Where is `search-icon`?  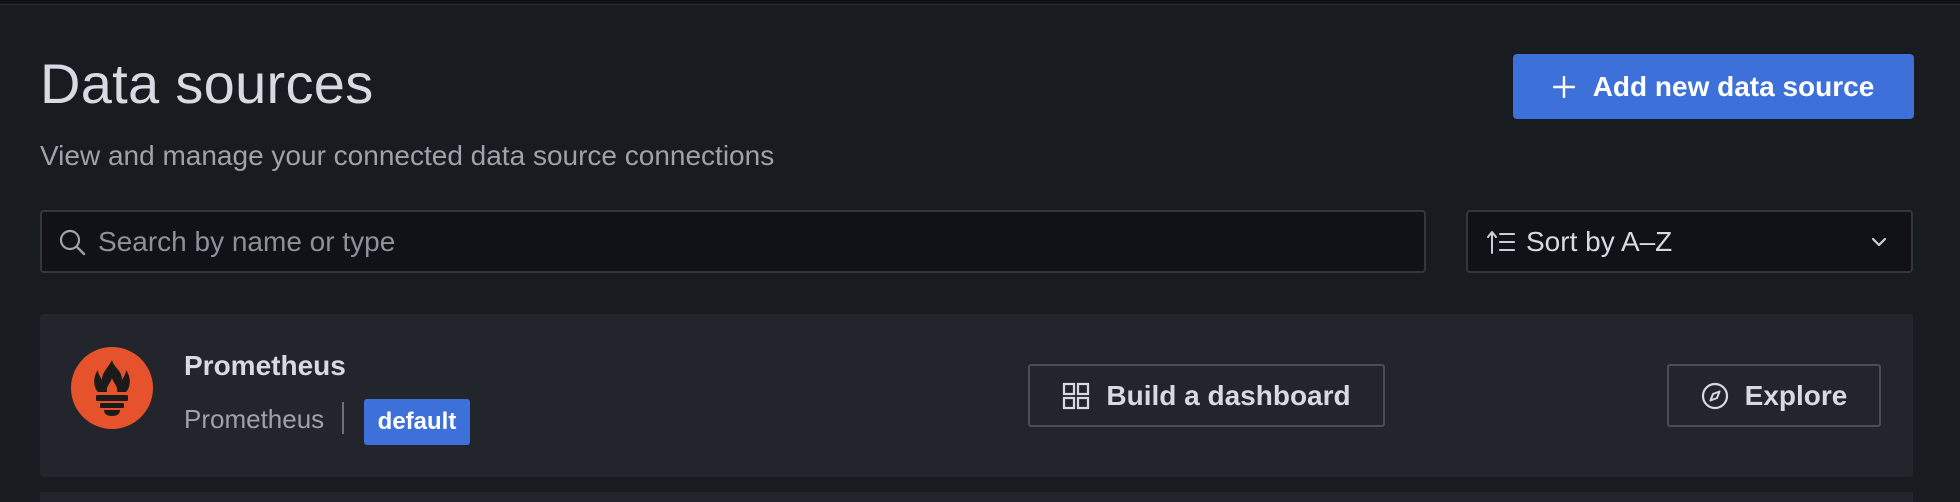
search-icon is located at coordinates (72, 242).